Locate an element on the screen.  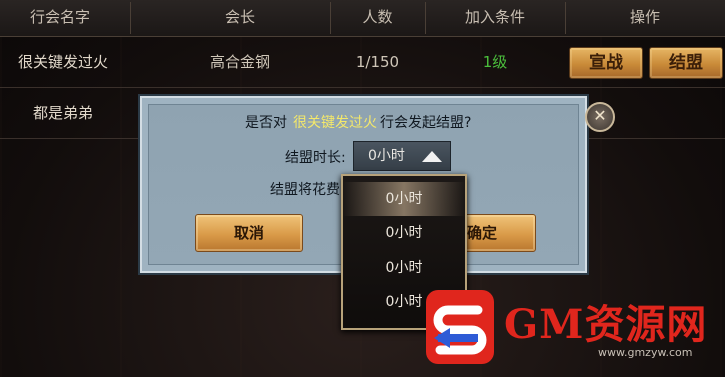
declare-war-button: 宣战 is located at coordinates (606, 63).